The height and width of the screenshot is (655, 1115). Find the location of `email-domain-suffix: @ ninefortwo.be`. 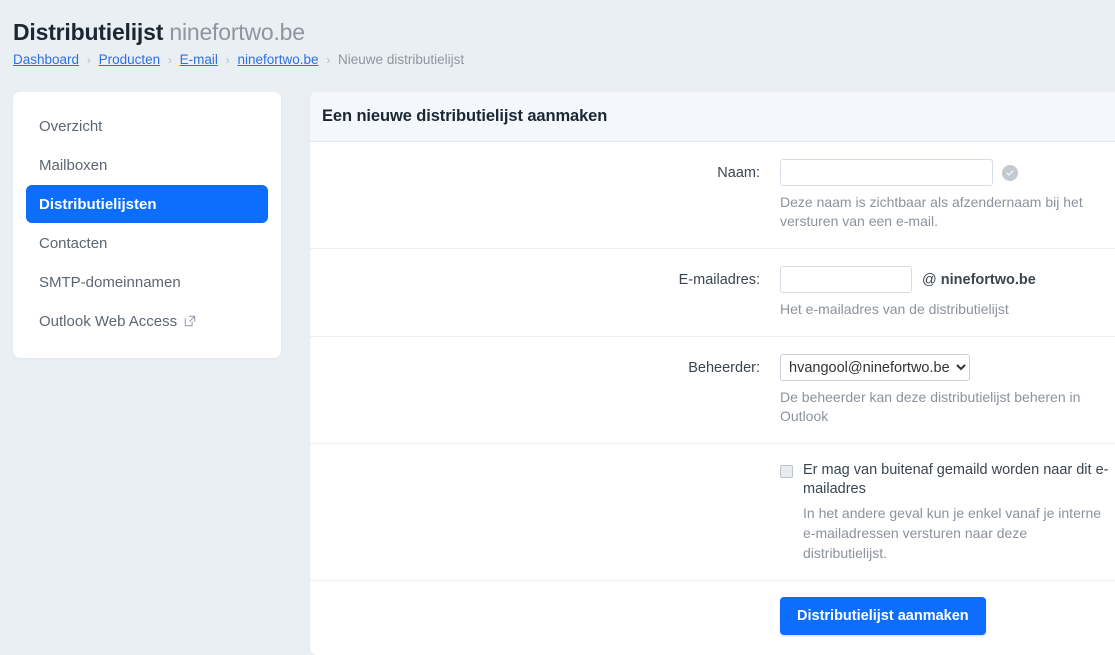

email-domain-suffix: @ ninefortwo.be is located at coordinates (979, 280).